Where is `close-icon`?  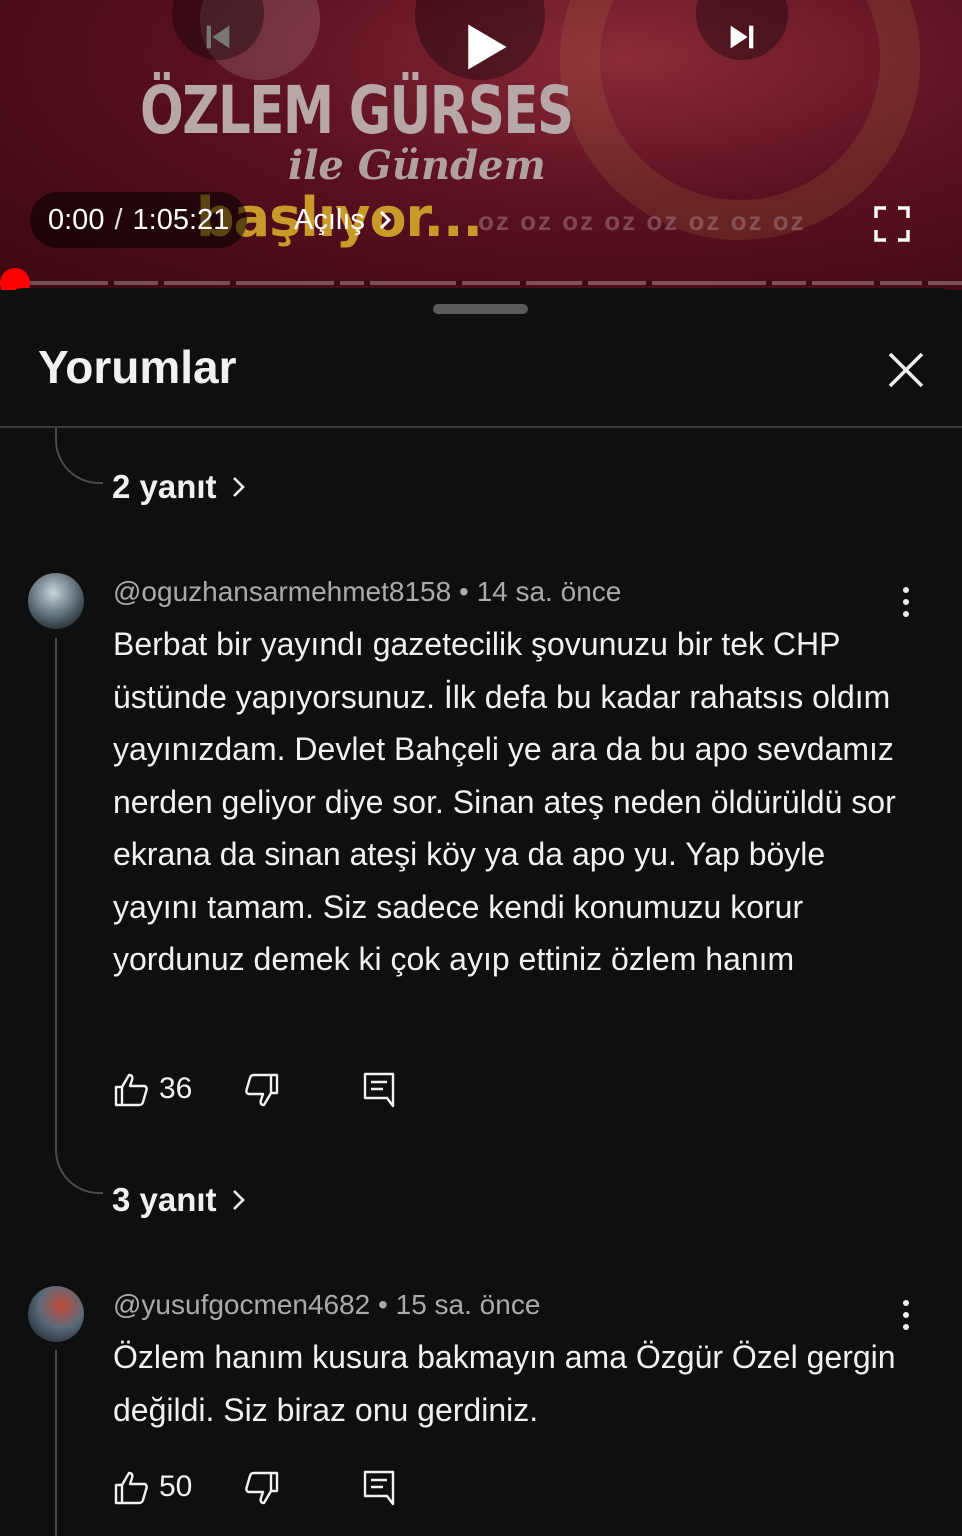
close-icon is located at coordinates (906, 370).